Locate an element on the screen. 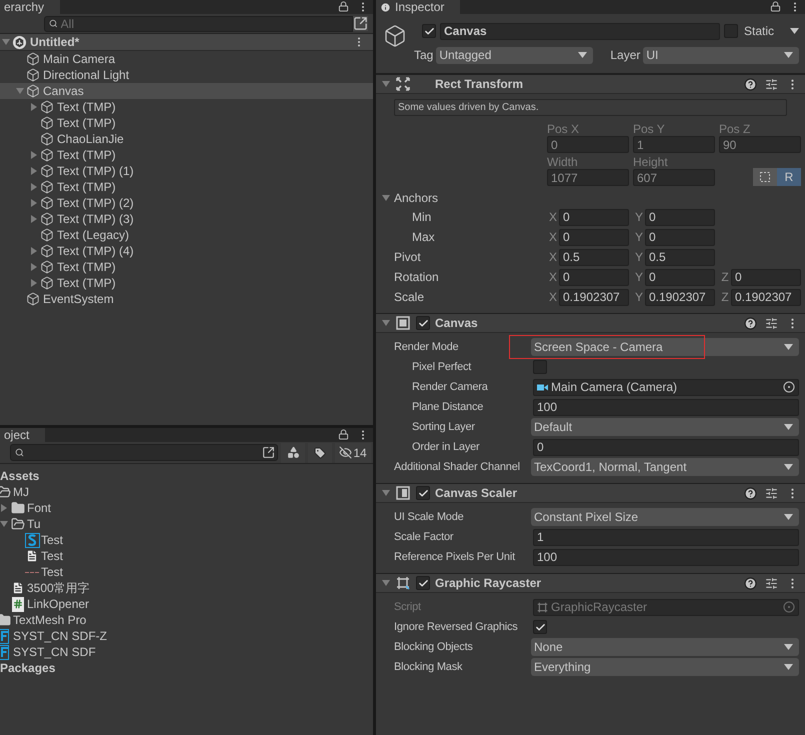 This screenshot has height=735, width=805. search-field is located at coordinates (144, 452).